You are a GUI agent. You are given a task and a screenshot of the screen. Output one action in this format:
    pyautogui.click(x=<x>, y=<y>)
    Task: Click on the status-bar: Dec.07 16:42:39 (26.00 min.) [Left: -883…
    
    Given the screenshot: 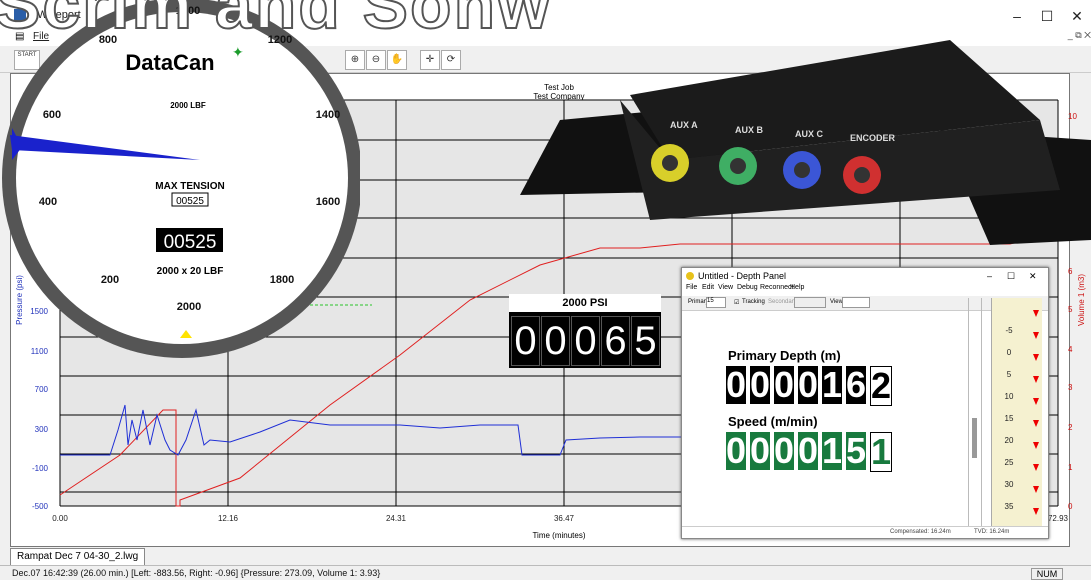 What is the action you would take?
    pyautogui.click(x=545, y=572)
    